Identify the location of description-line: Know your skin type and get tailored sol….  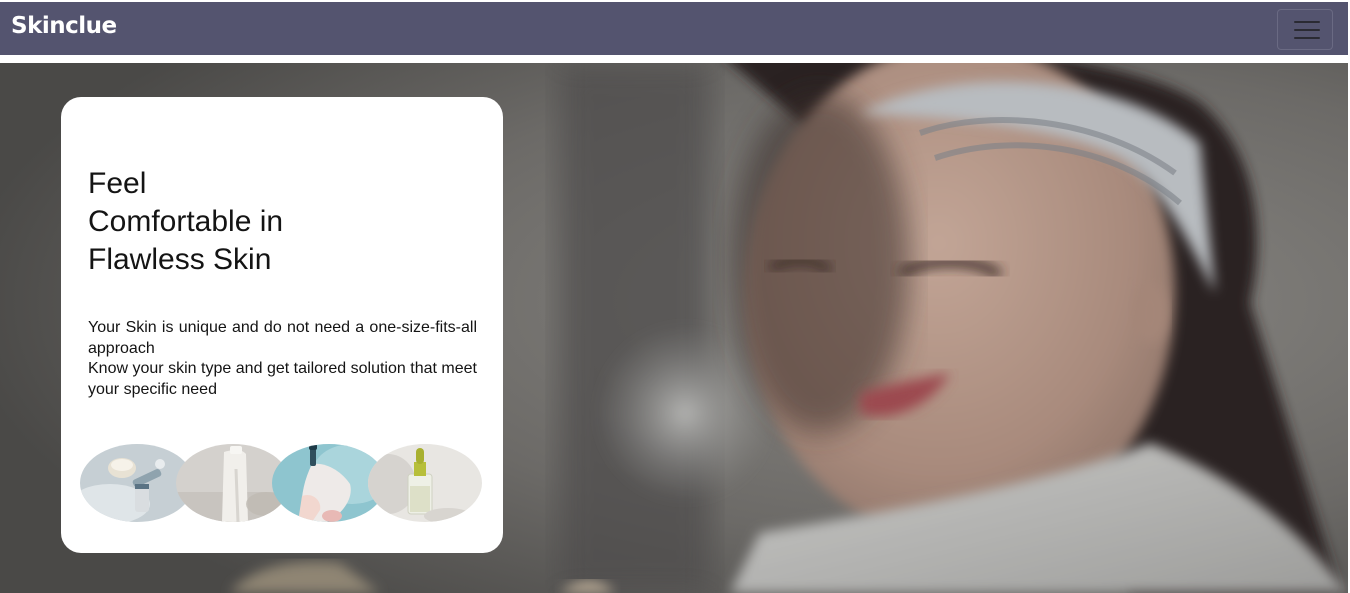
(282, 379).